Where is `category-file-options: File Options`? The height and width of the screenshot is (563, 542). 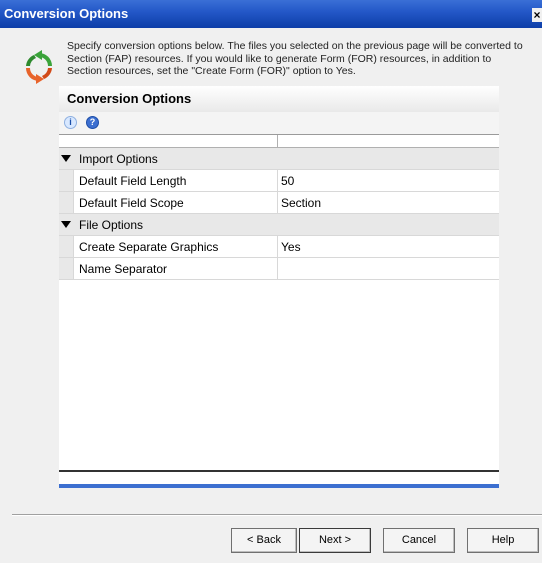
category-file-options: File Options is located at coordinates (279, 225).